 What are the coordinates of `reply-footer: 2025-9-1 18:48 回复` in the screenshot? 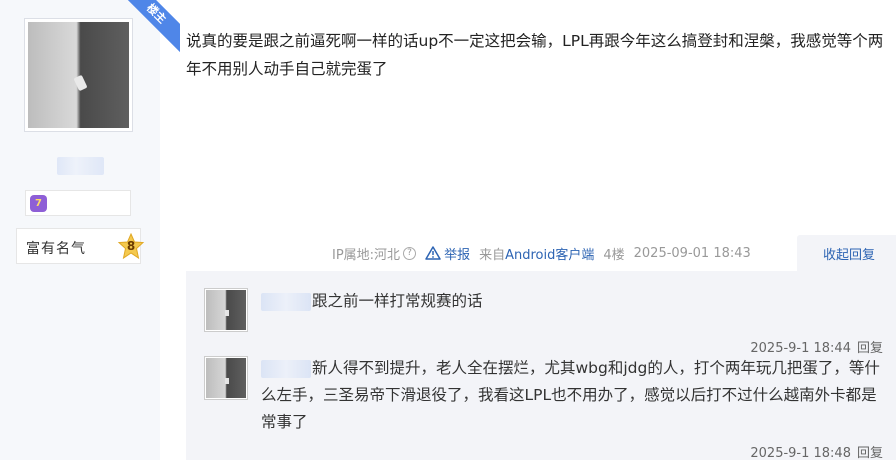 It's located at (816, 451).